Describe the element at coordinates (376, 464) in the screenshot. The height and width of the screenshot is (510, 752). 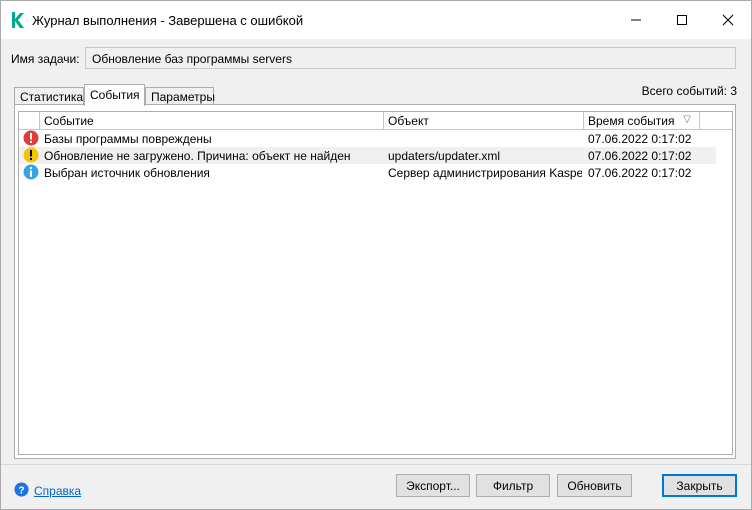
I see `footer-divider` at that location.